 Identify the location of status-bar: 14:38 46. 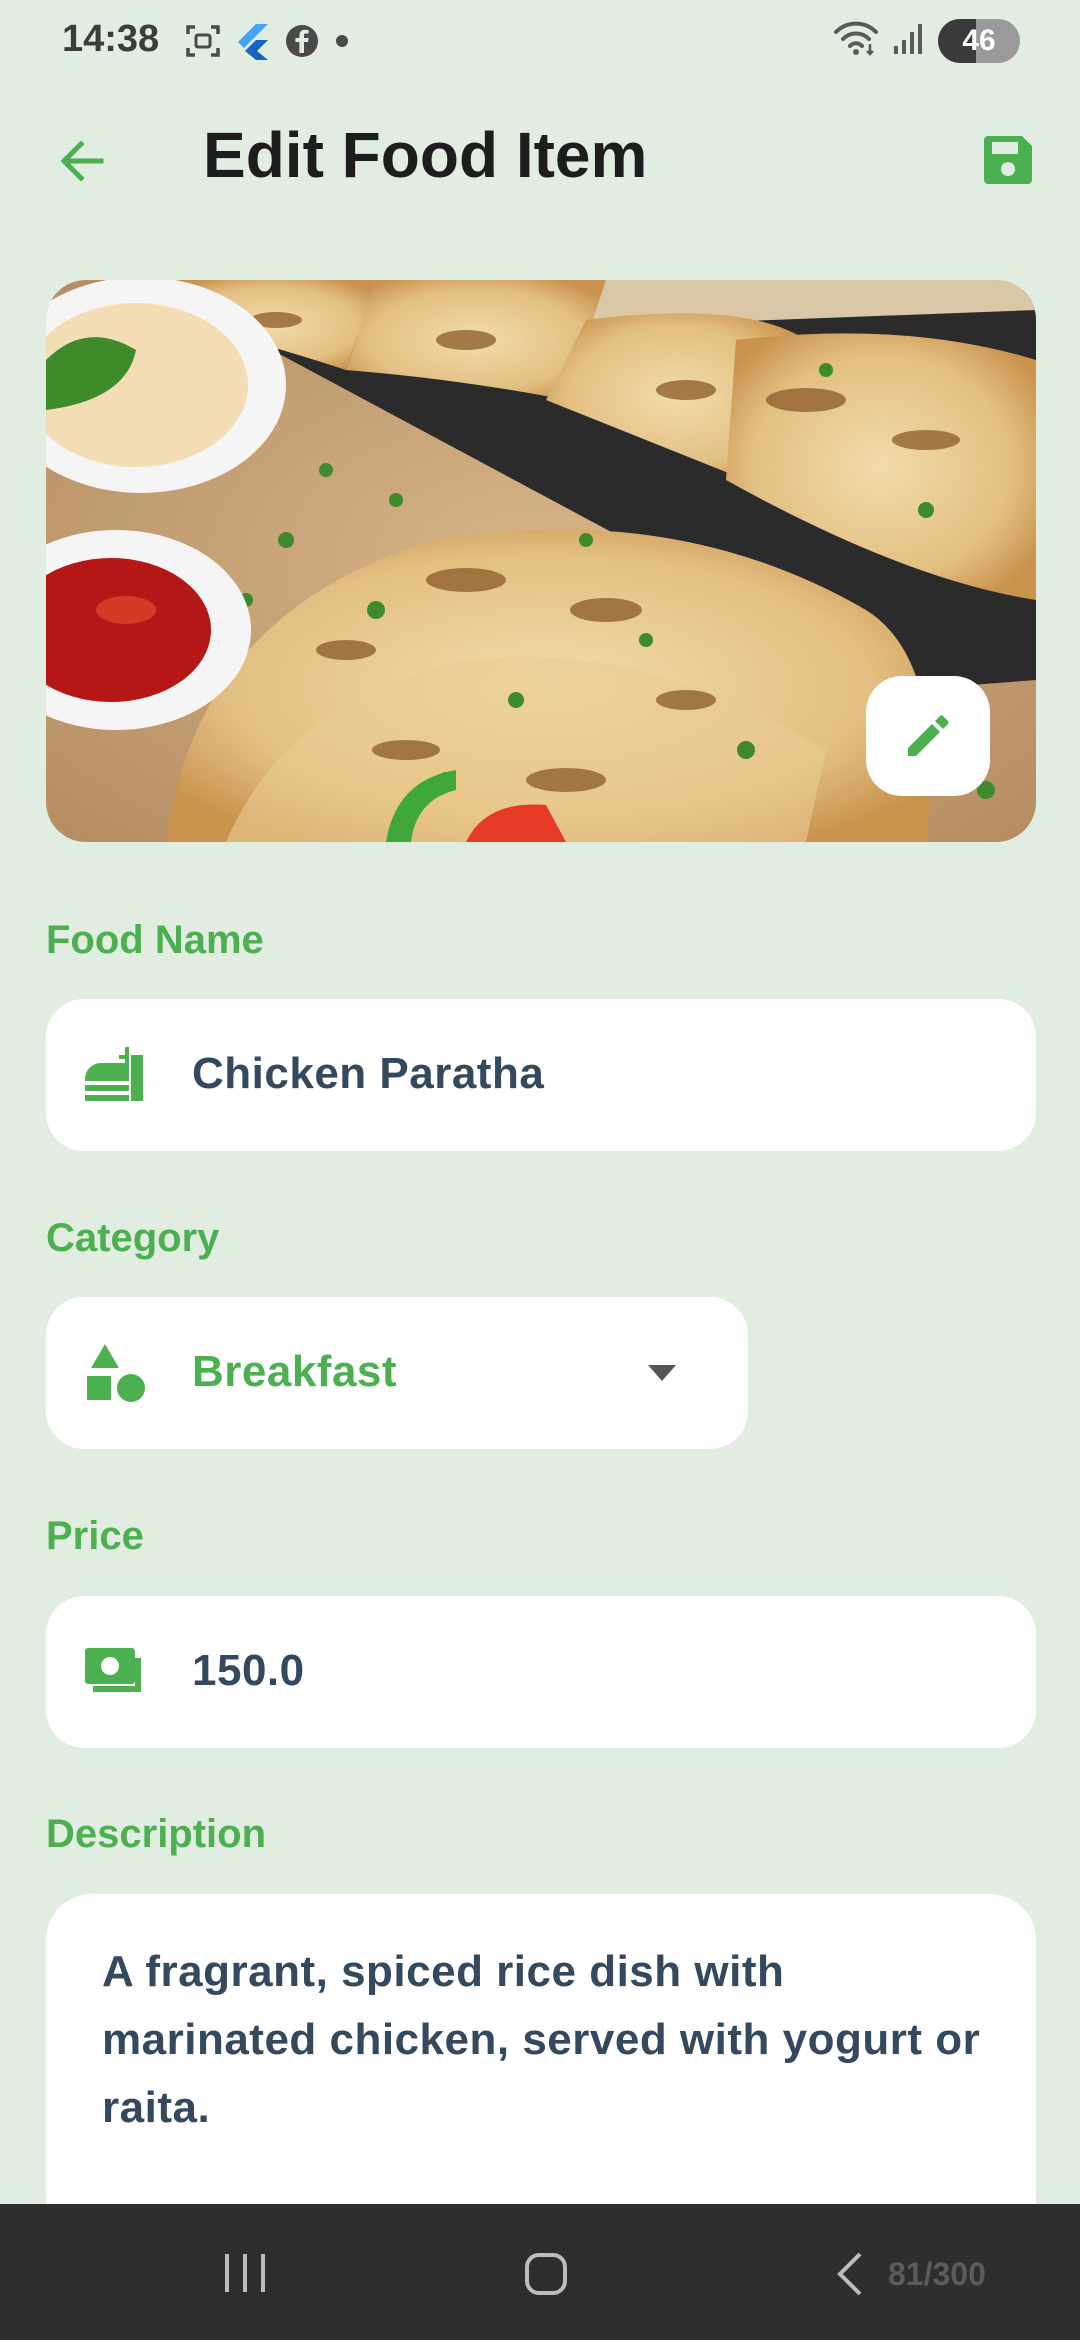
(540, 42).